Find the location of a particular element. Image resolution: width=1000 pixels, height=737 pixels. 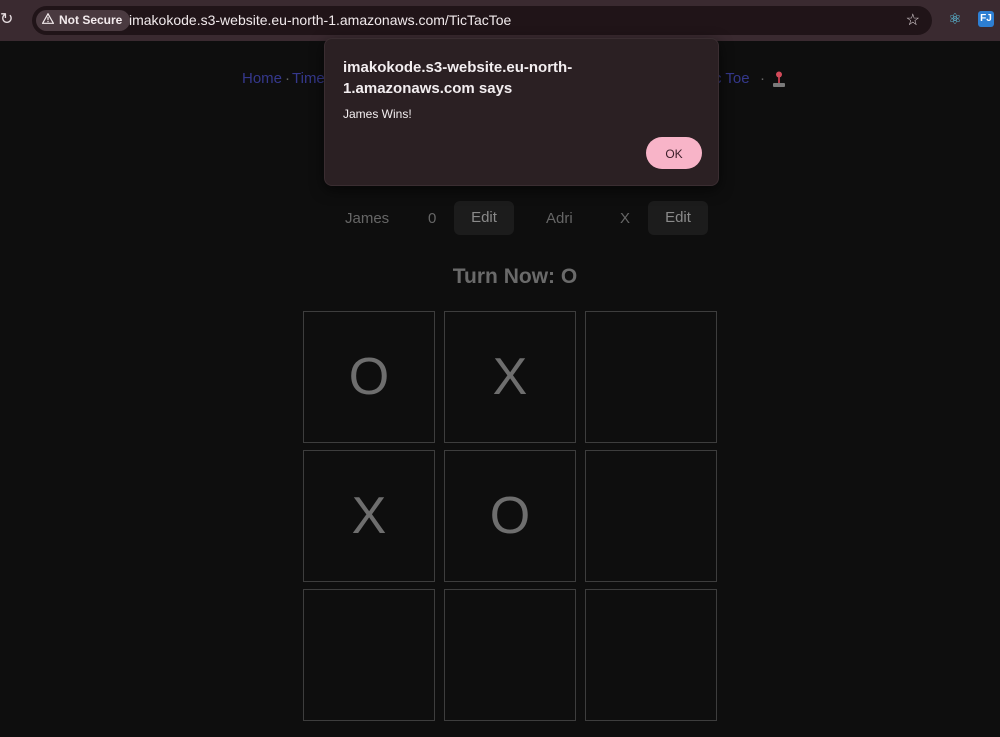

react-devtools-icon: ⚛ is located at coordinates (955, 20).